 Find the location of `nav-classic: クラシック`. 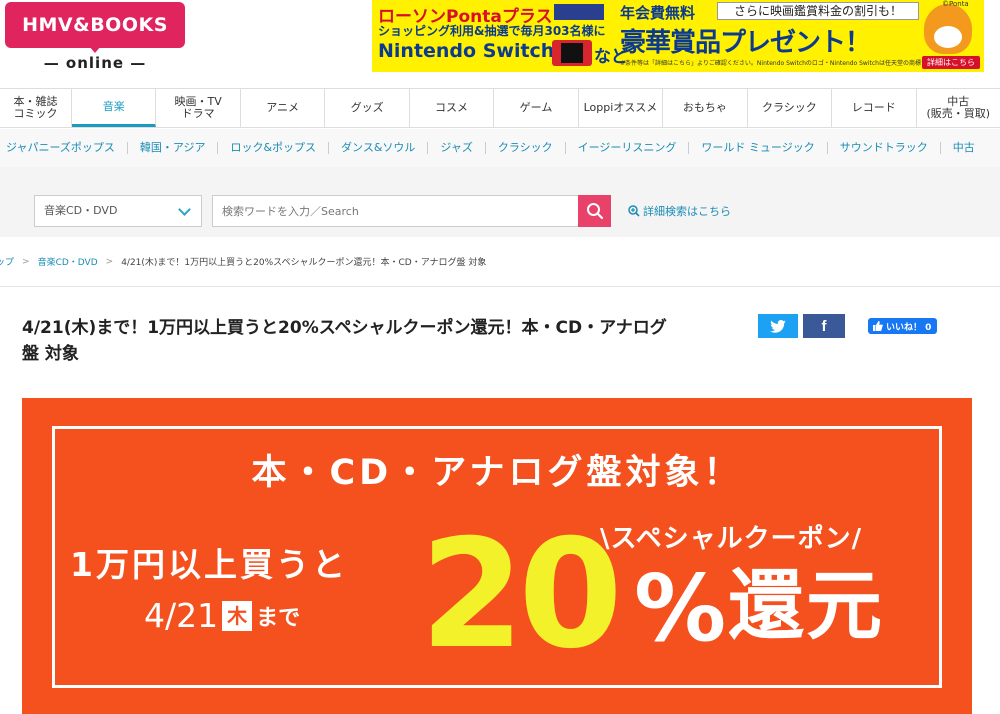

nav-classic: クラシック is located at coordinates (790, 108).